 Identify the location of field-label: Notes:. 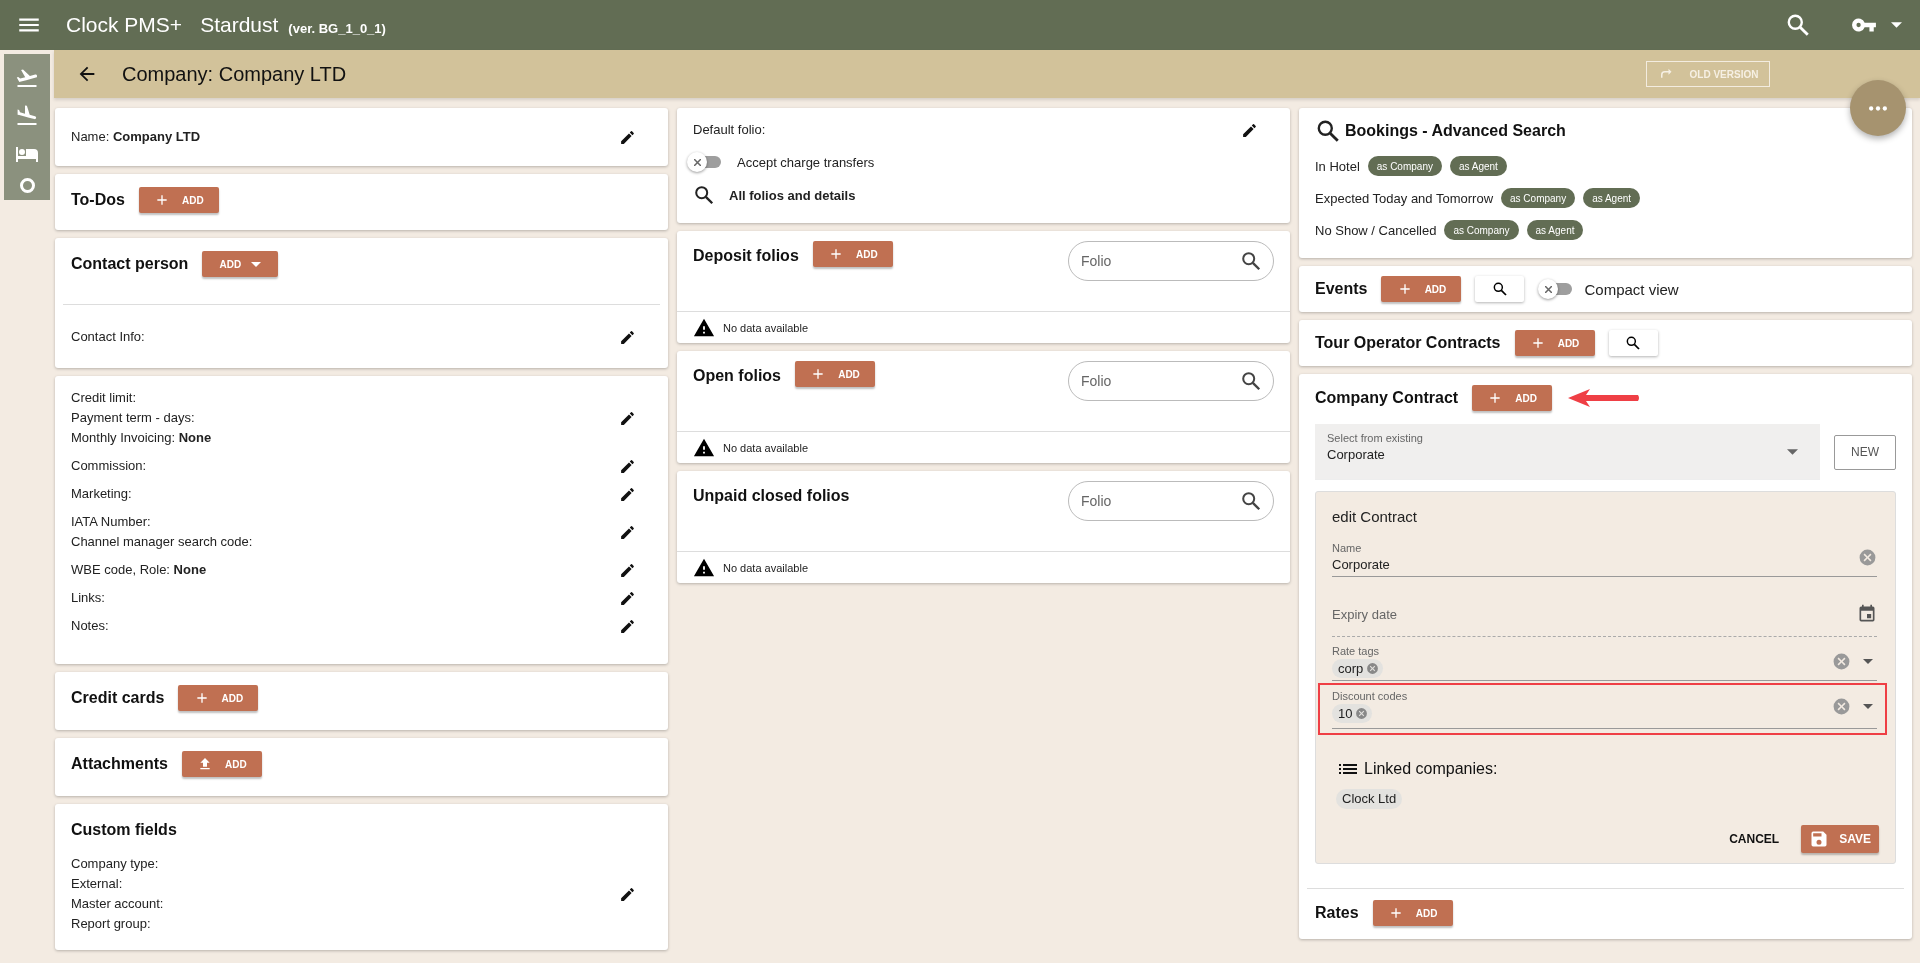
(90, 626).